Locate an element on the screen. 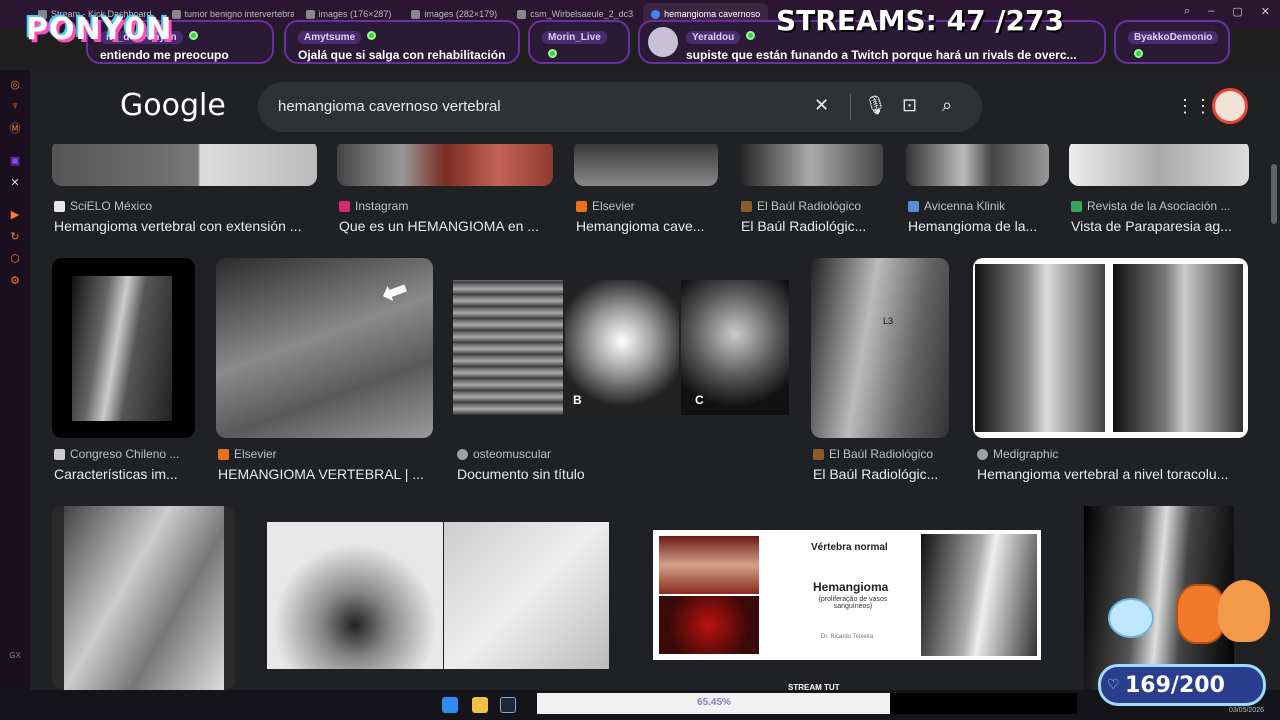 The height and width of the screenshot is (720, 1280). subs-goal-badge: ♡ 169/200 is located at coordinates (1182, 685).